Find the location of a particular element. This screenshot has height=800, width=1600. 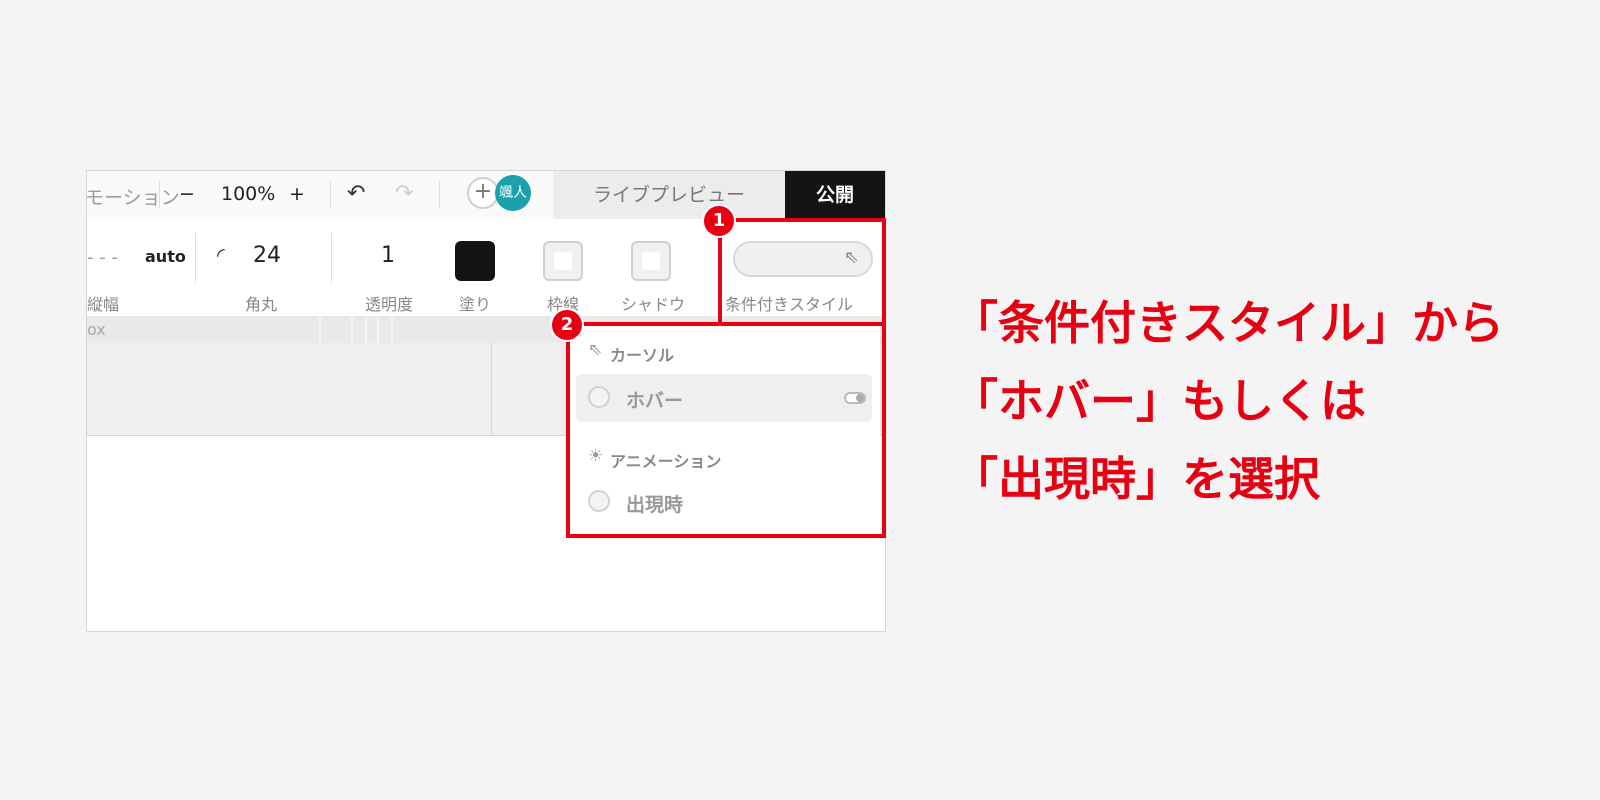

height-dash: - - - is located at coordinates (102, 257).